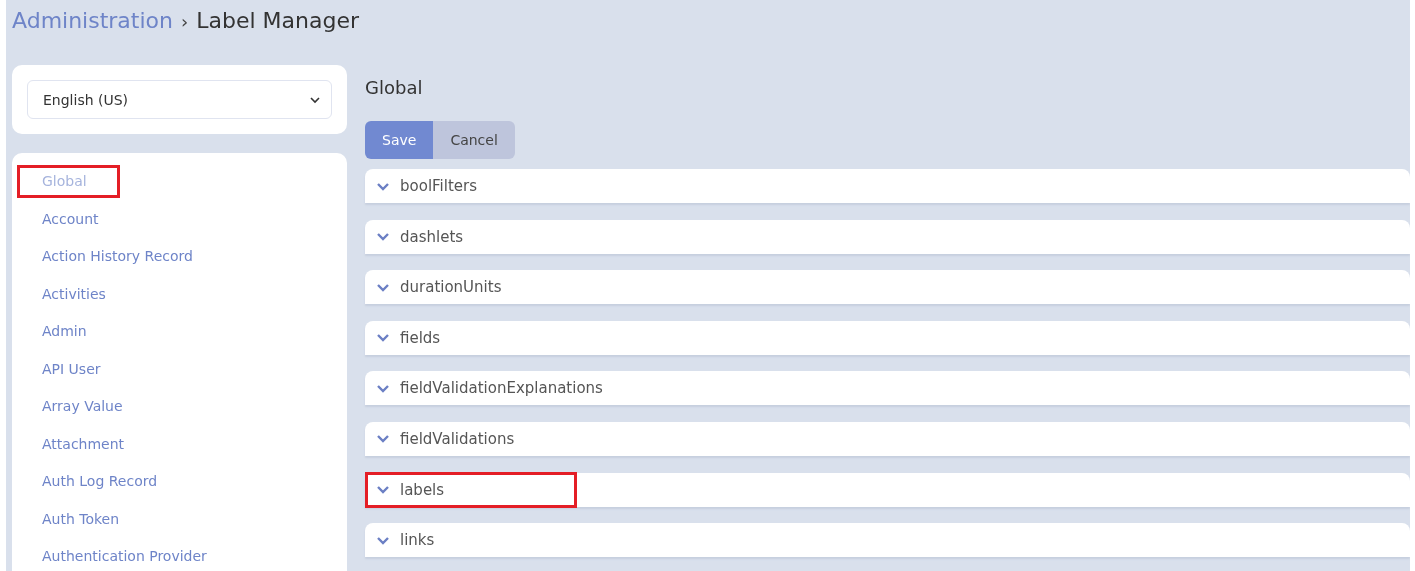 This screenshot has width=1415, height=571. I want to click on section-header: dashlets, so click(436, 236).